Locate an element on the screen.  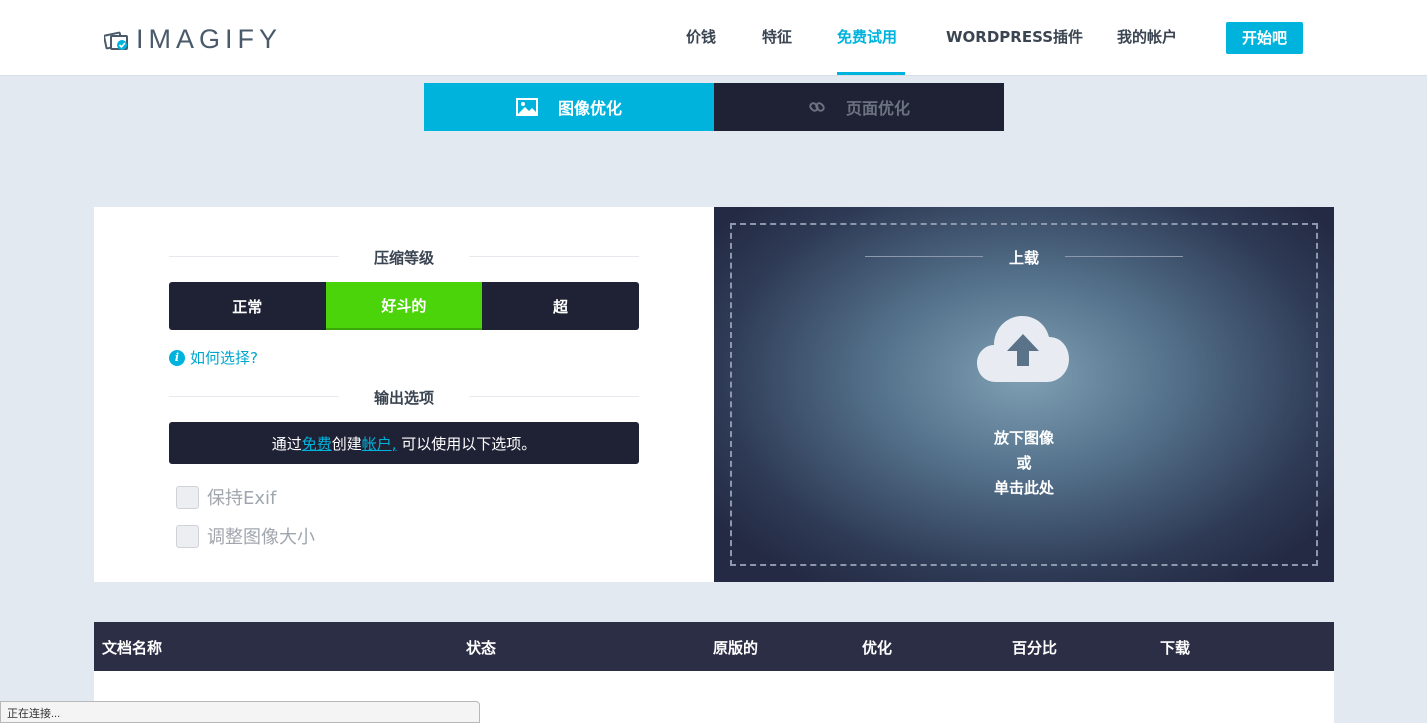
col-filename: 文档名称 is located at coordinates (132, 648).